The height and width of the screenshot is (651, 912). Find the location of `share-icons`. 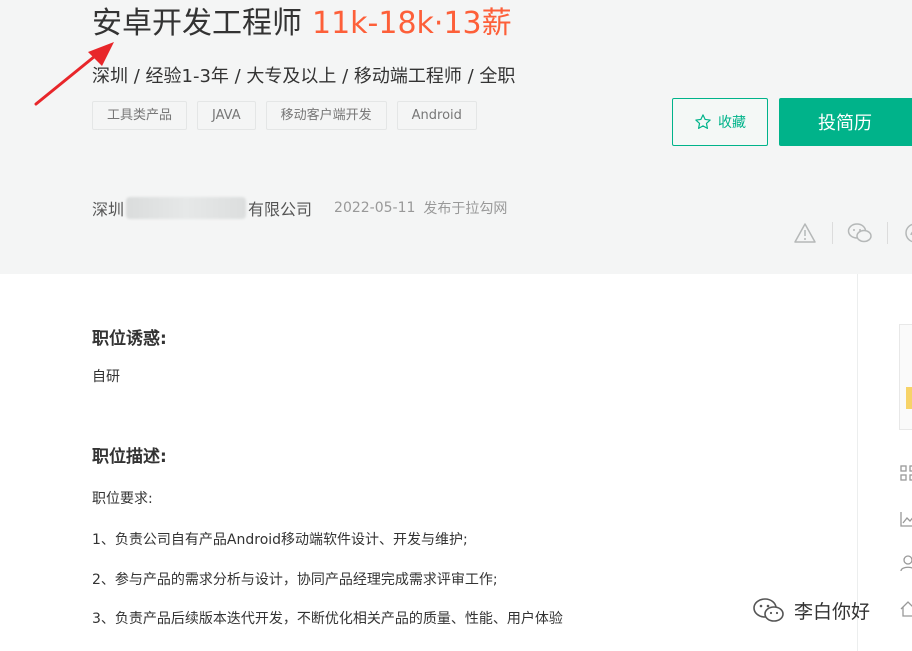

share-icons is located at coordinates (852, 233).